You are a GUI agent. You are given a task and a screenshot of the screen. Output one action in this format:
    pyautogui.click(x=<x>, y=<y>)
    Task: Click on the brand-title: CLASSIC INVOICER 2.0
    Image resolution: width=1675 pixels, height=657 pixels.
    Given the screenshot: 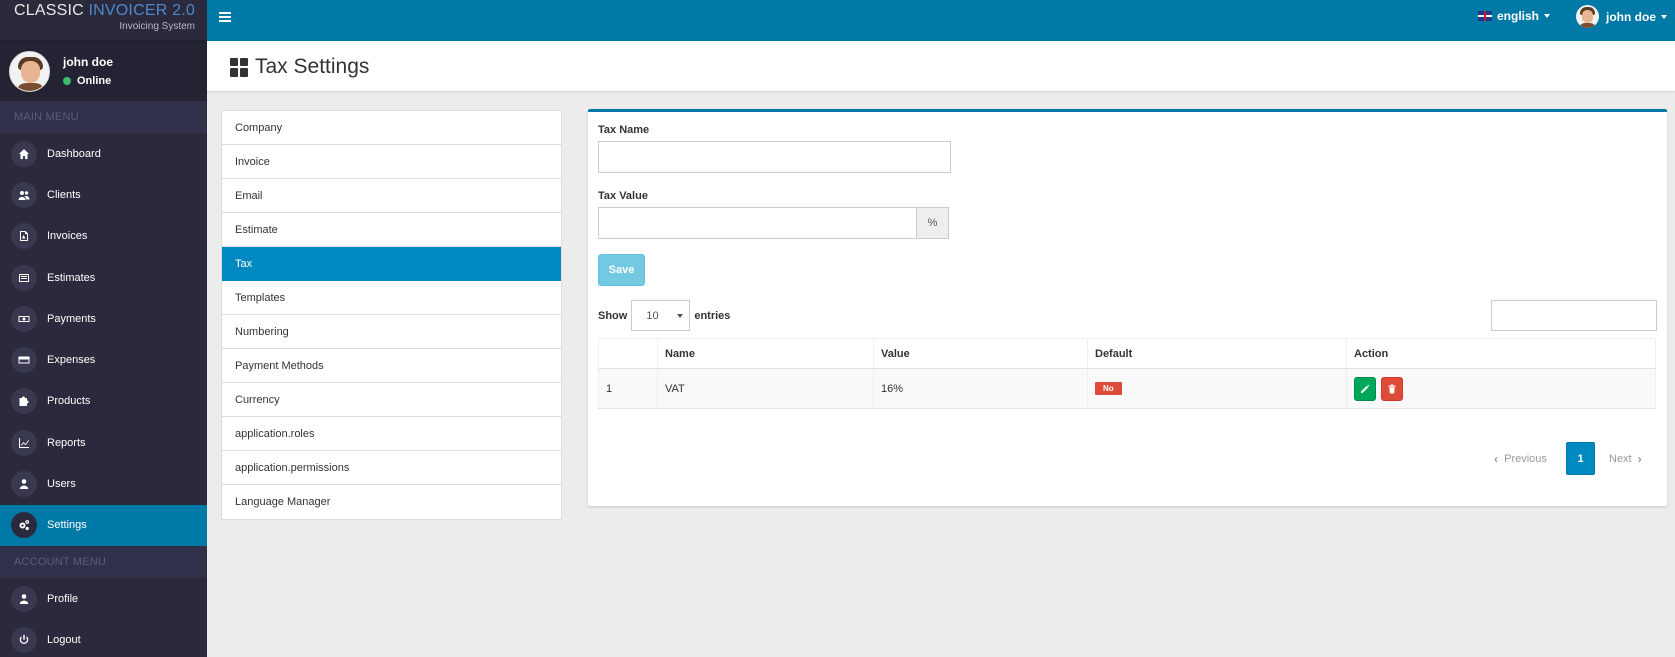 What is the action you would take?
    pyautogui.click(x=104, y=11)
    